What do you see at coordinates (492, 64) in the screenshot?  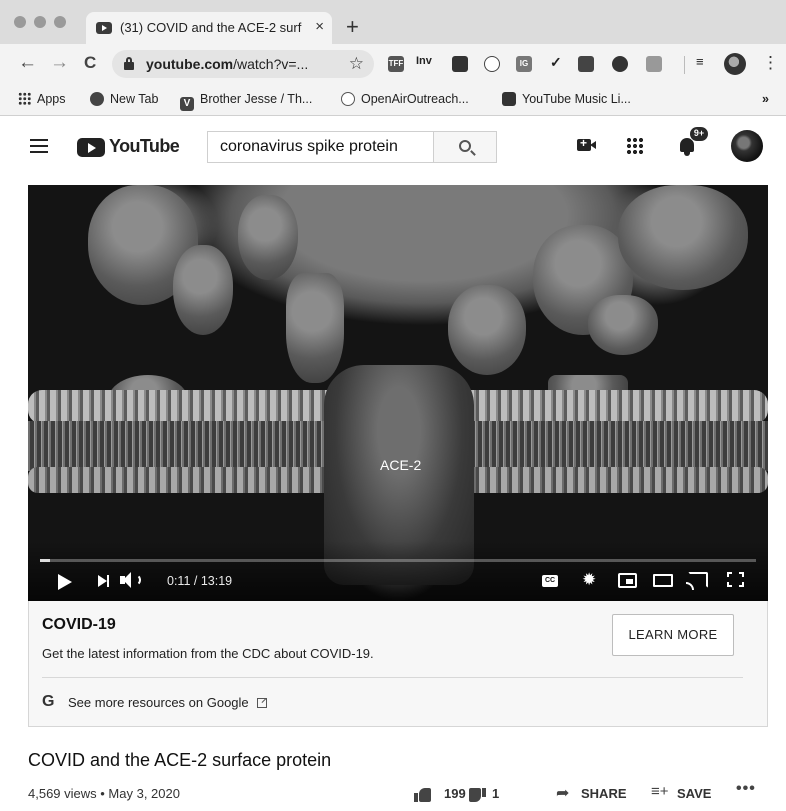 I see `extension-reddit-icon` at bounding box center [492, 64].